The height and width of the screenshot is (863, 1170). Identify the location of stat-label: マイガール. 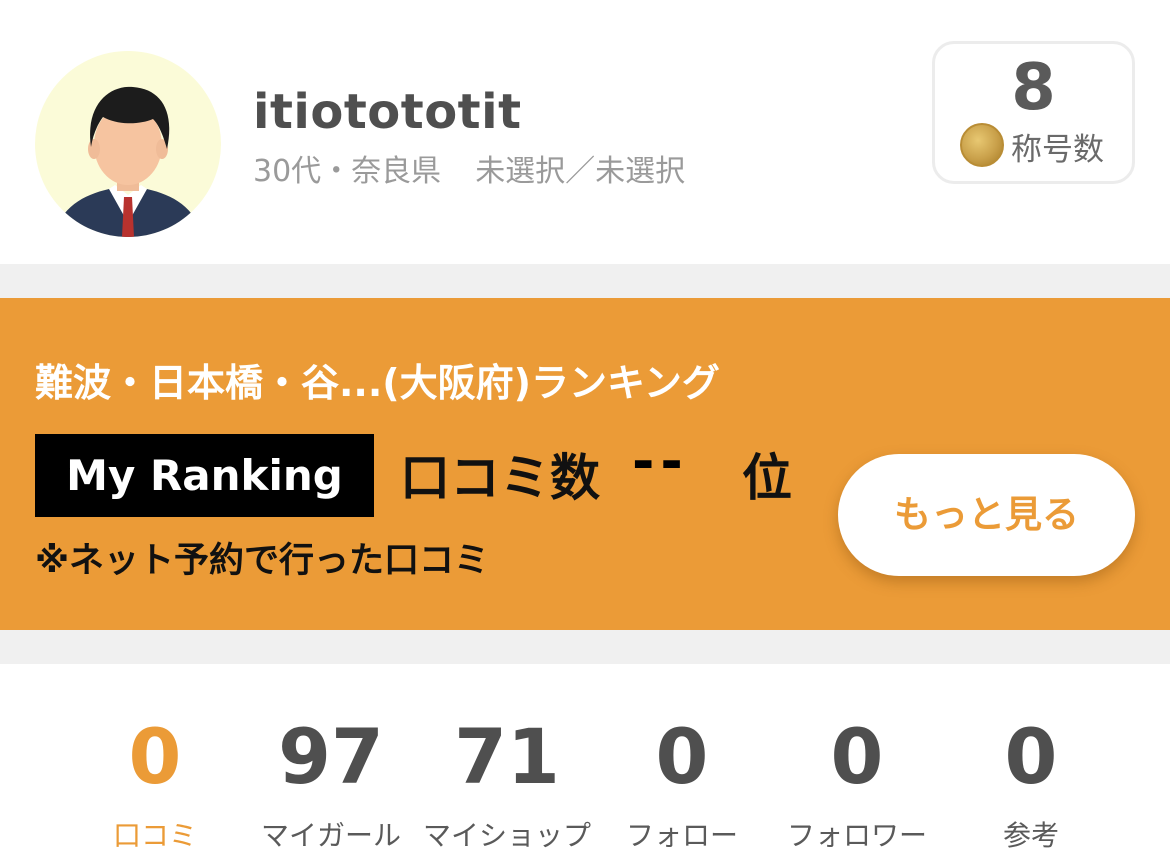
(330, 835).